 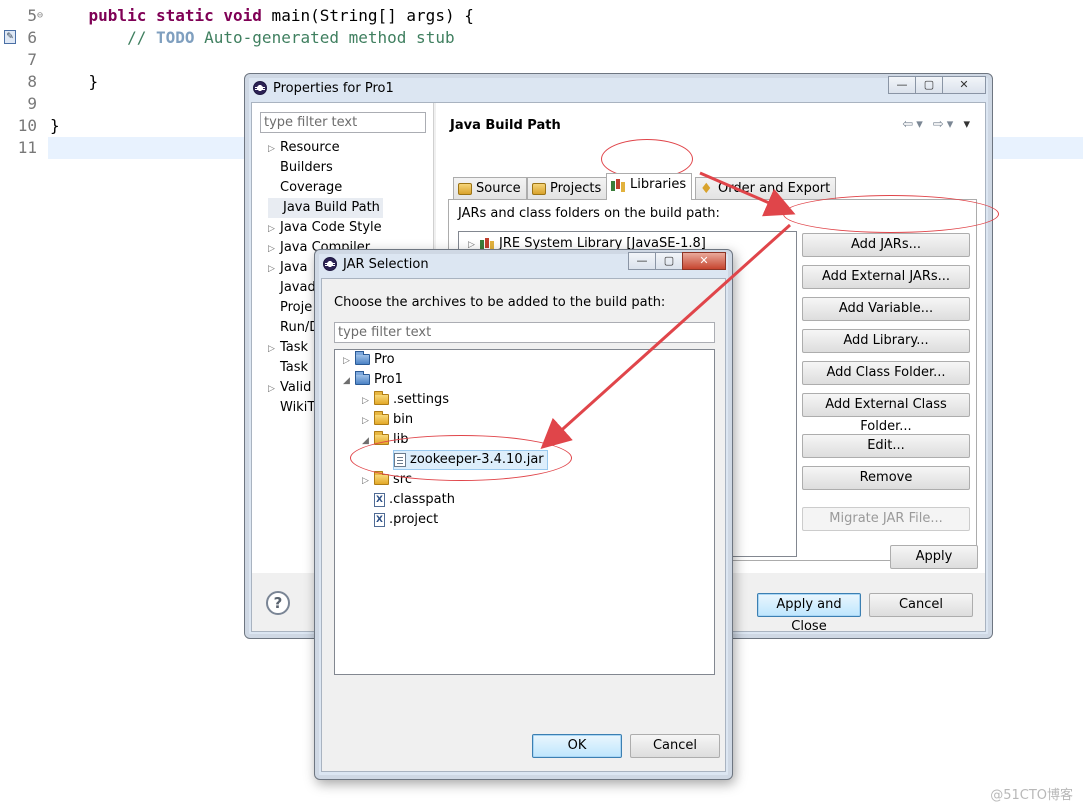 I want to click on watermark: @51CTO博客, so click(x=1031, y=795).